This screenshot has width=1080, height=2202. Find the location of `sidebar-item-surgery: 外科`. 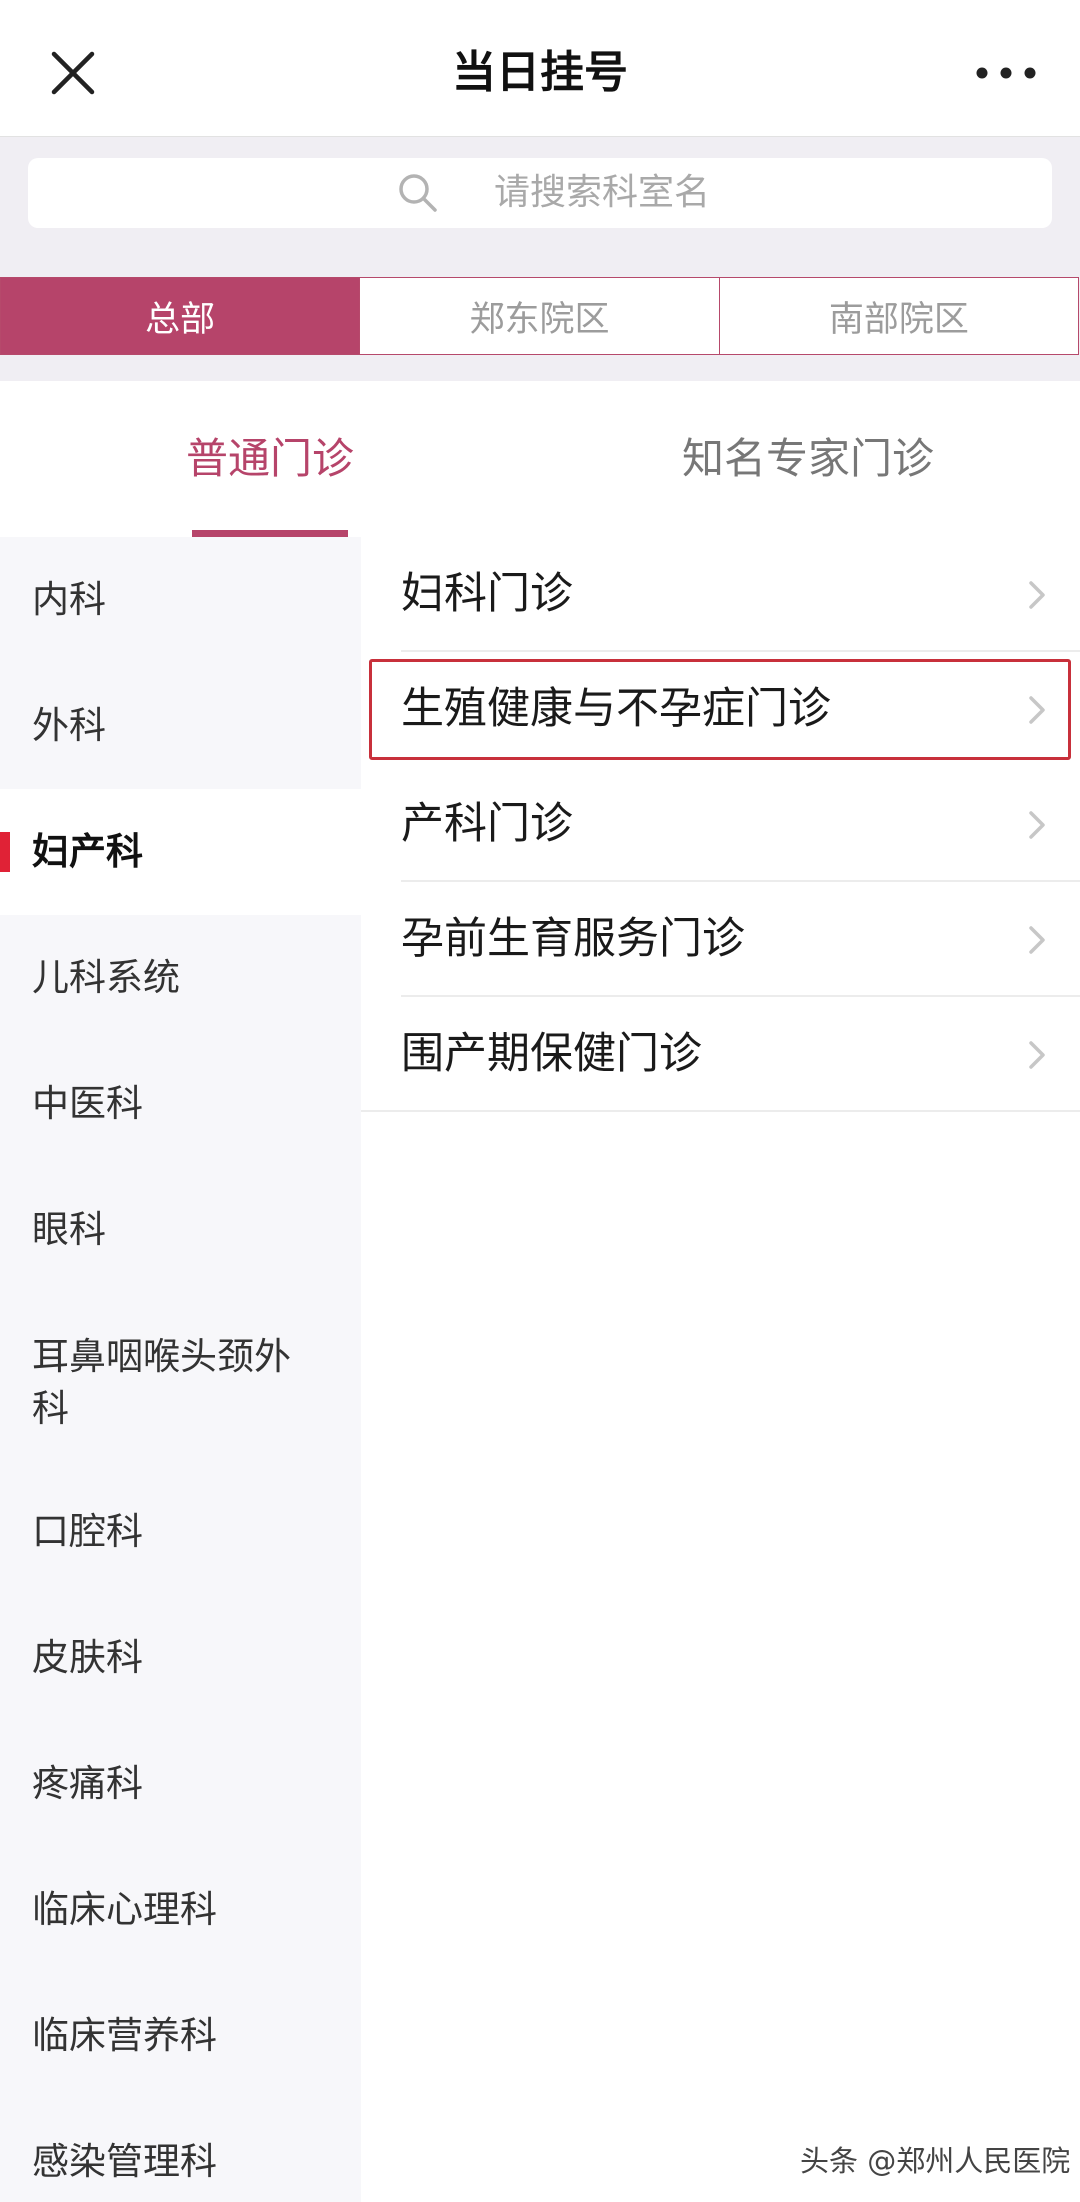

sidebar-item-surgery: 外科 is located at coordinates (180, 726).